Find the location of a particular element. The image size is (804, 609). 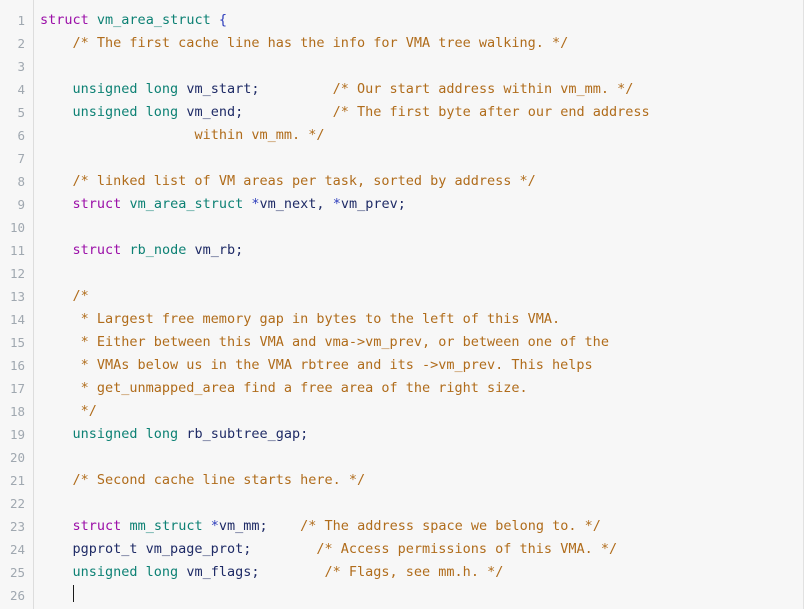

line-number: 22 is located at coordinates (17, 503).